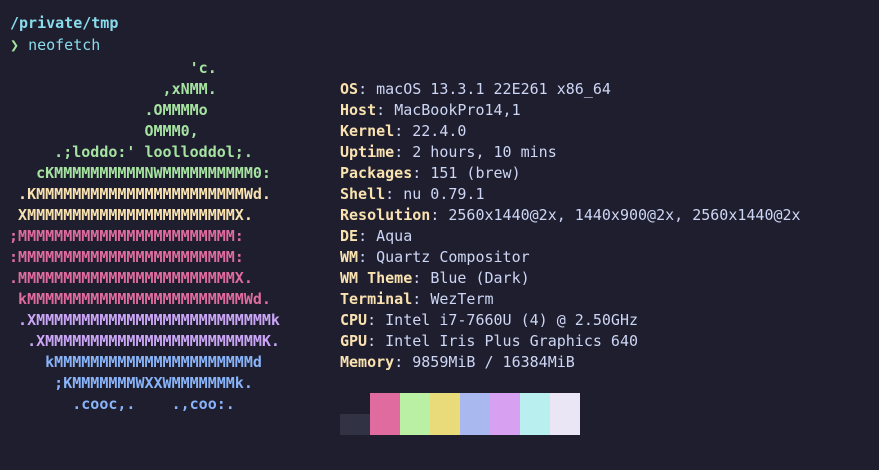 The width and height of the screenshot is (879, 470). Describe the element at coordinates (135, 299) in the screenshot. I see `logo-line: kMMMMMMMMMMMMMMMMMMMMMMMMWd.` at that location.